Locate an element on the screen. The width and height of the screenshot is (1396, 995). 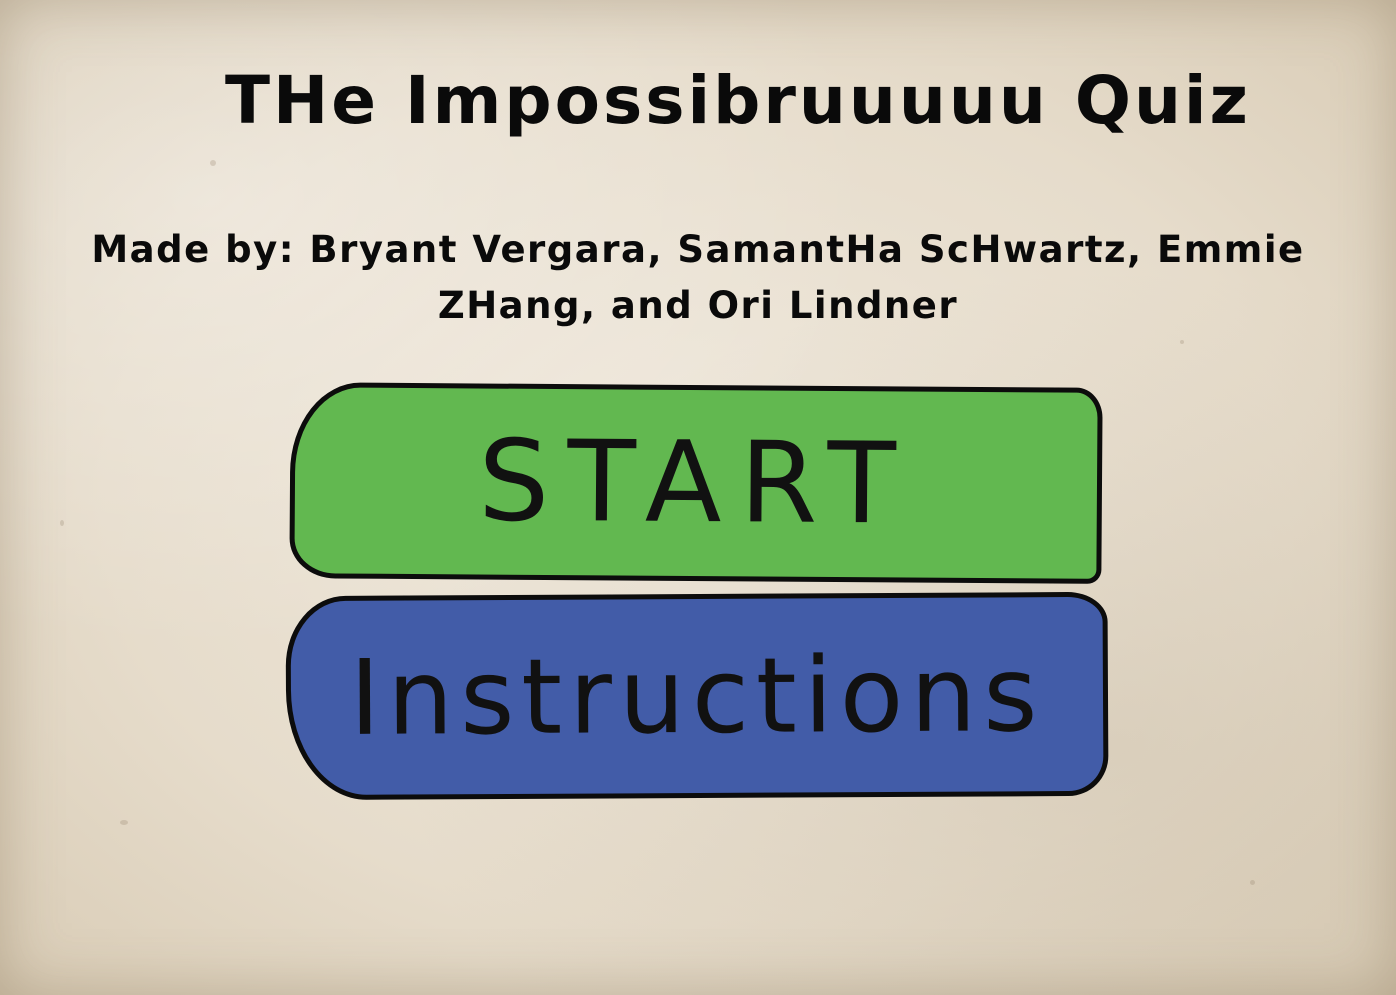
start-button-label: START is located at coordinates (696, 483).